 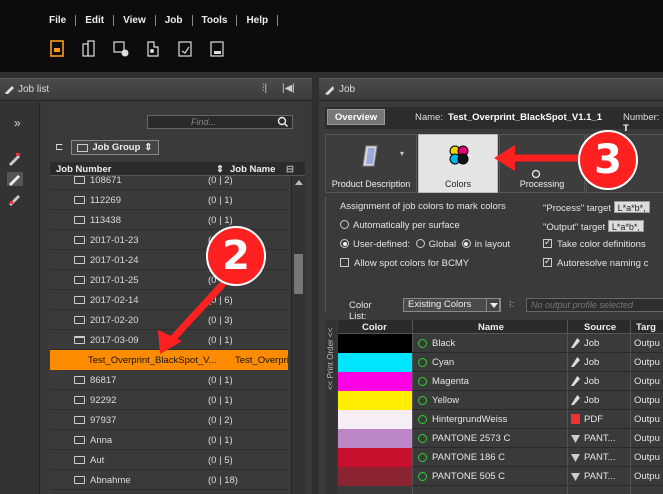 I want to click on output-profile-field: No output profile selected, so click(x=594, y=305).